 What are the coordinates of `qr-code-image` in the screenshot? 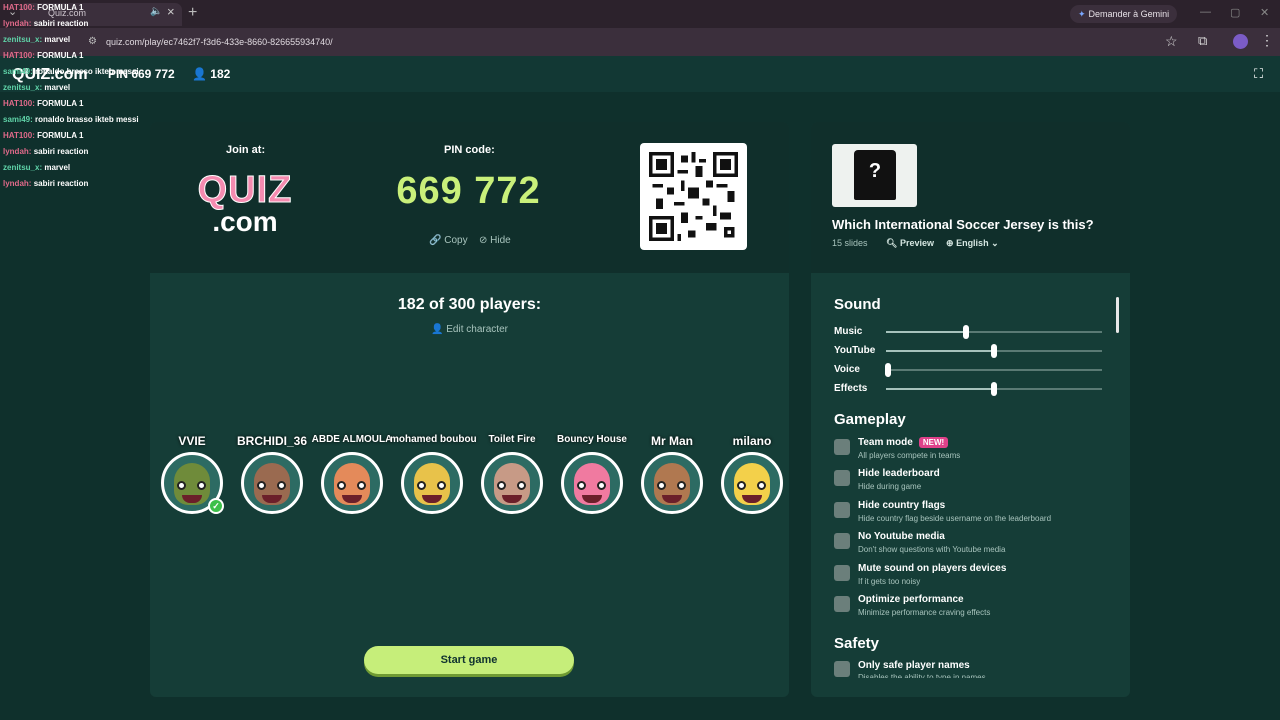 It's located at (693, 196).